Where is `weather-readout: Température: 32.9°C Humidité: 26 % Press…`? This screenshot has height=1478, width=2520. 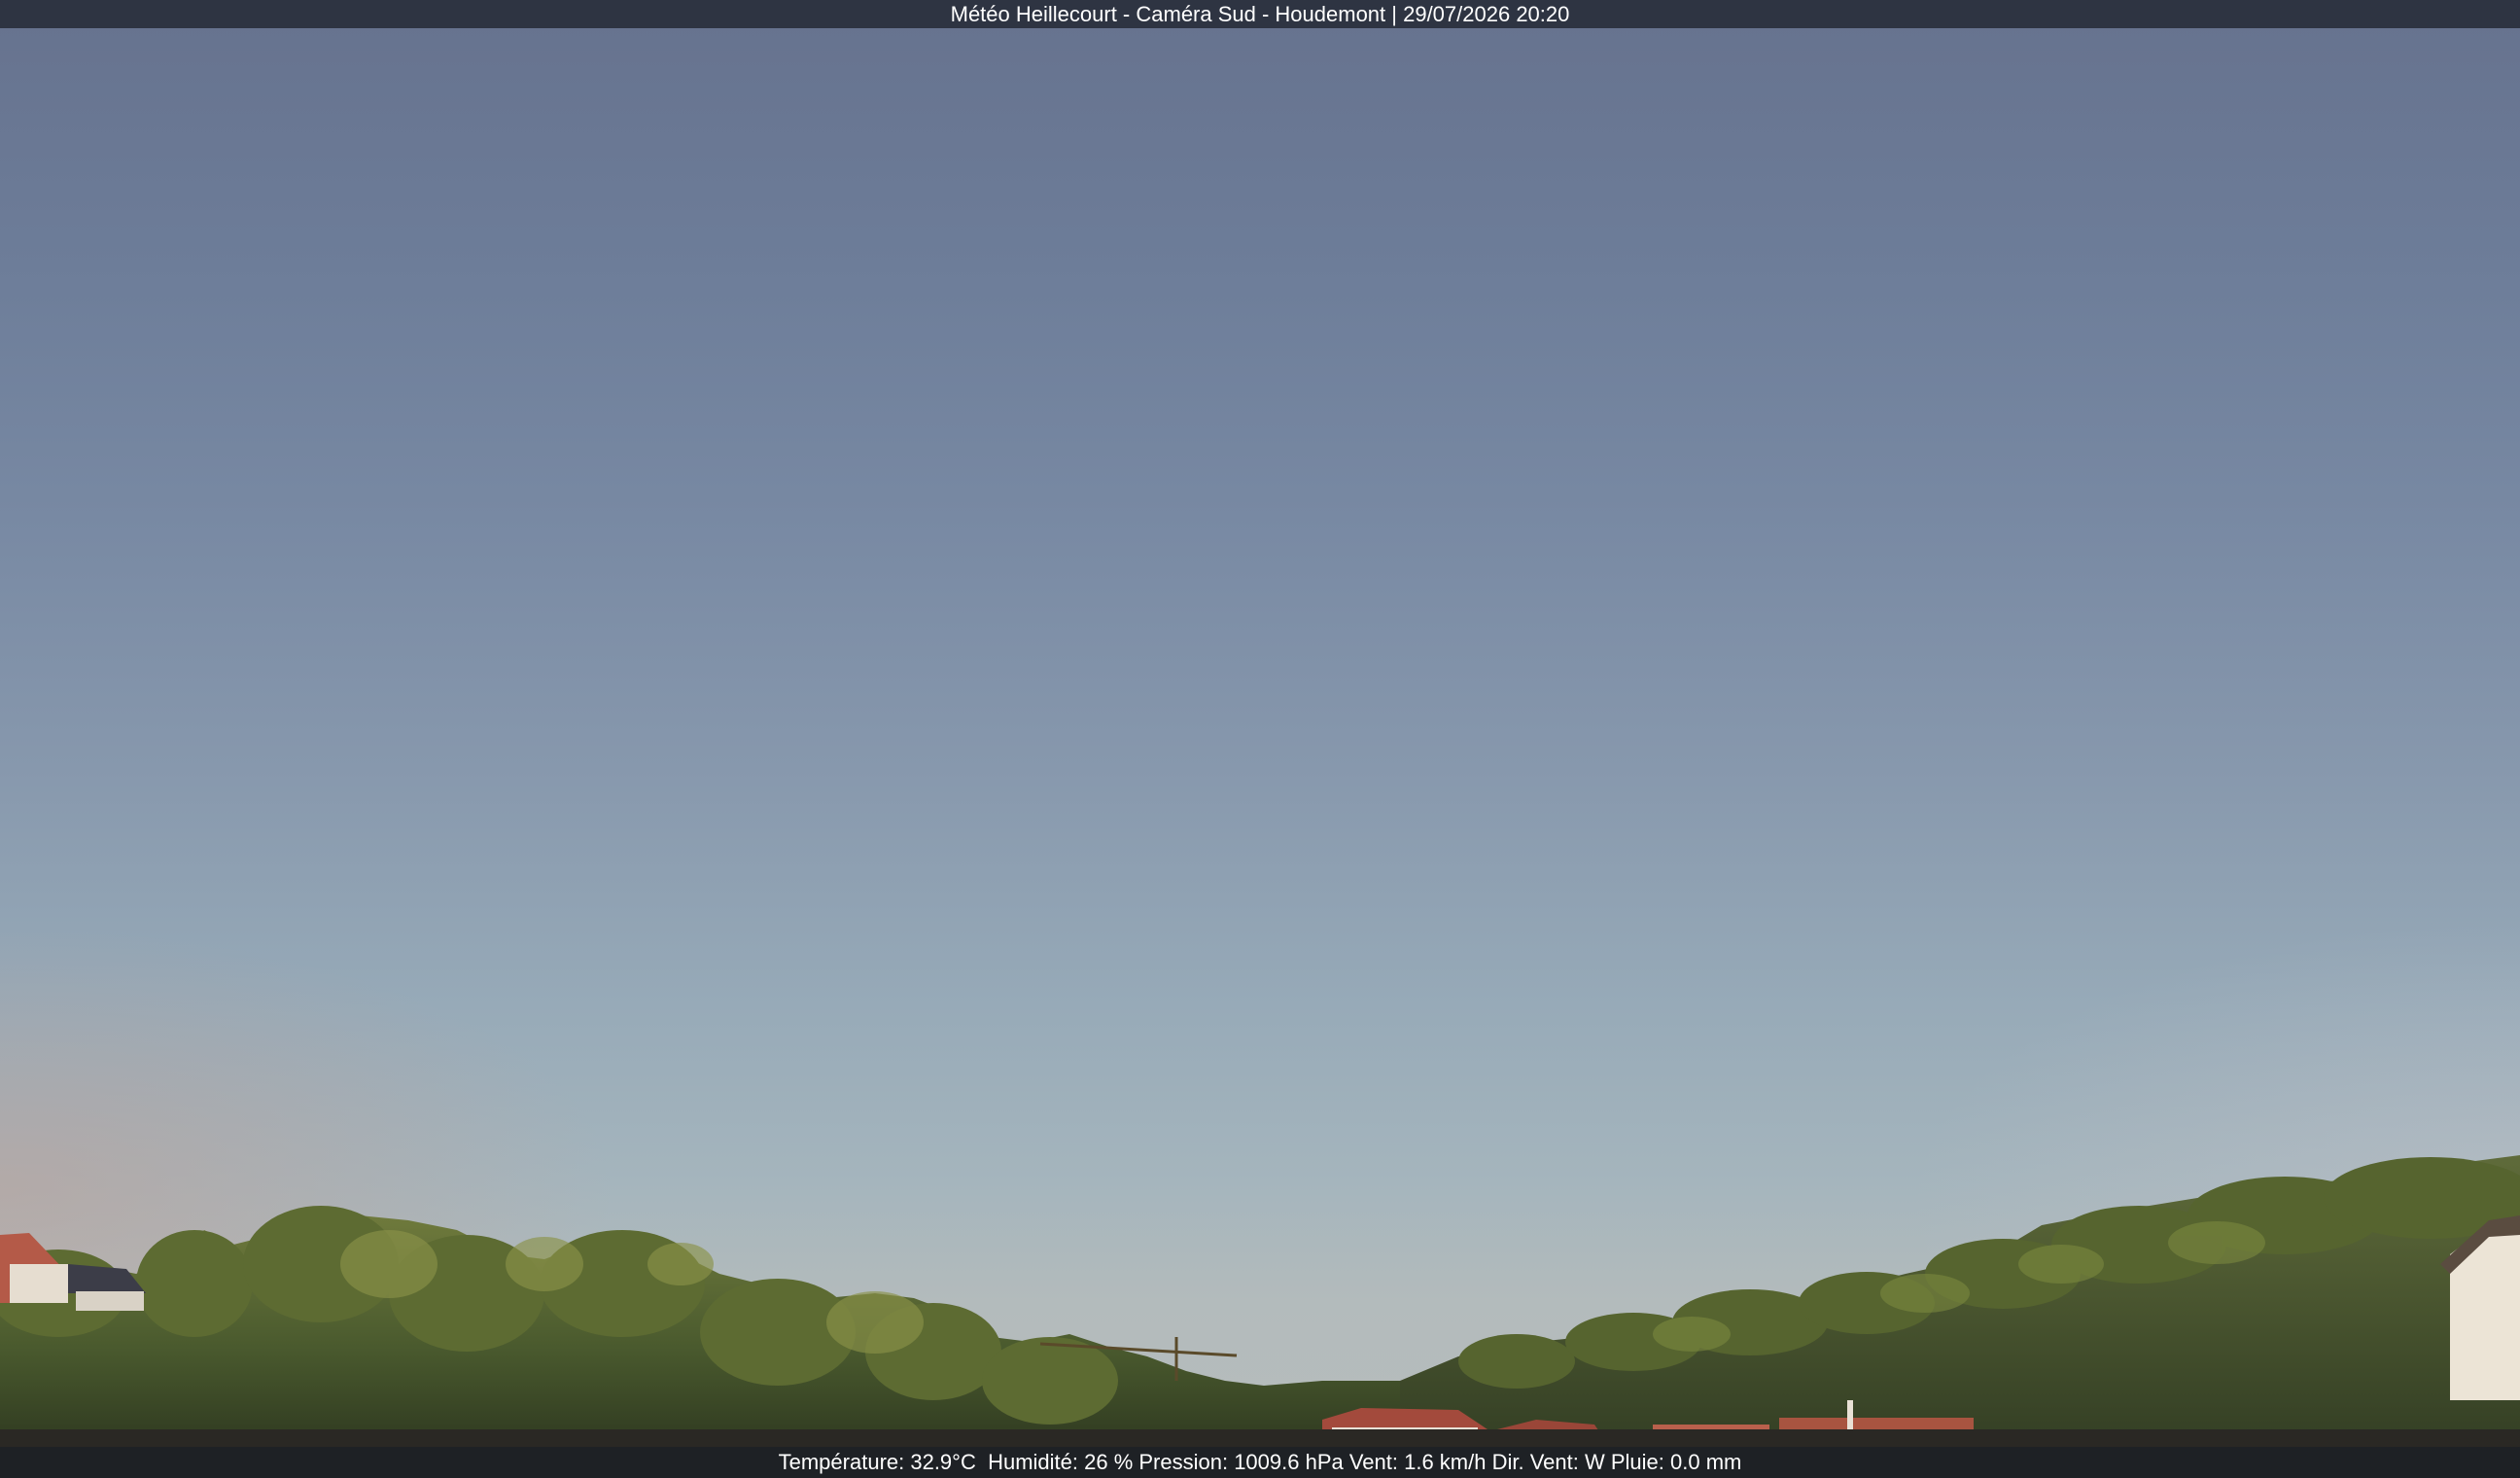
weather-readout: Température: 32.9°C Humidité: 26 % Press… is located at coordinates (1260, 1462).